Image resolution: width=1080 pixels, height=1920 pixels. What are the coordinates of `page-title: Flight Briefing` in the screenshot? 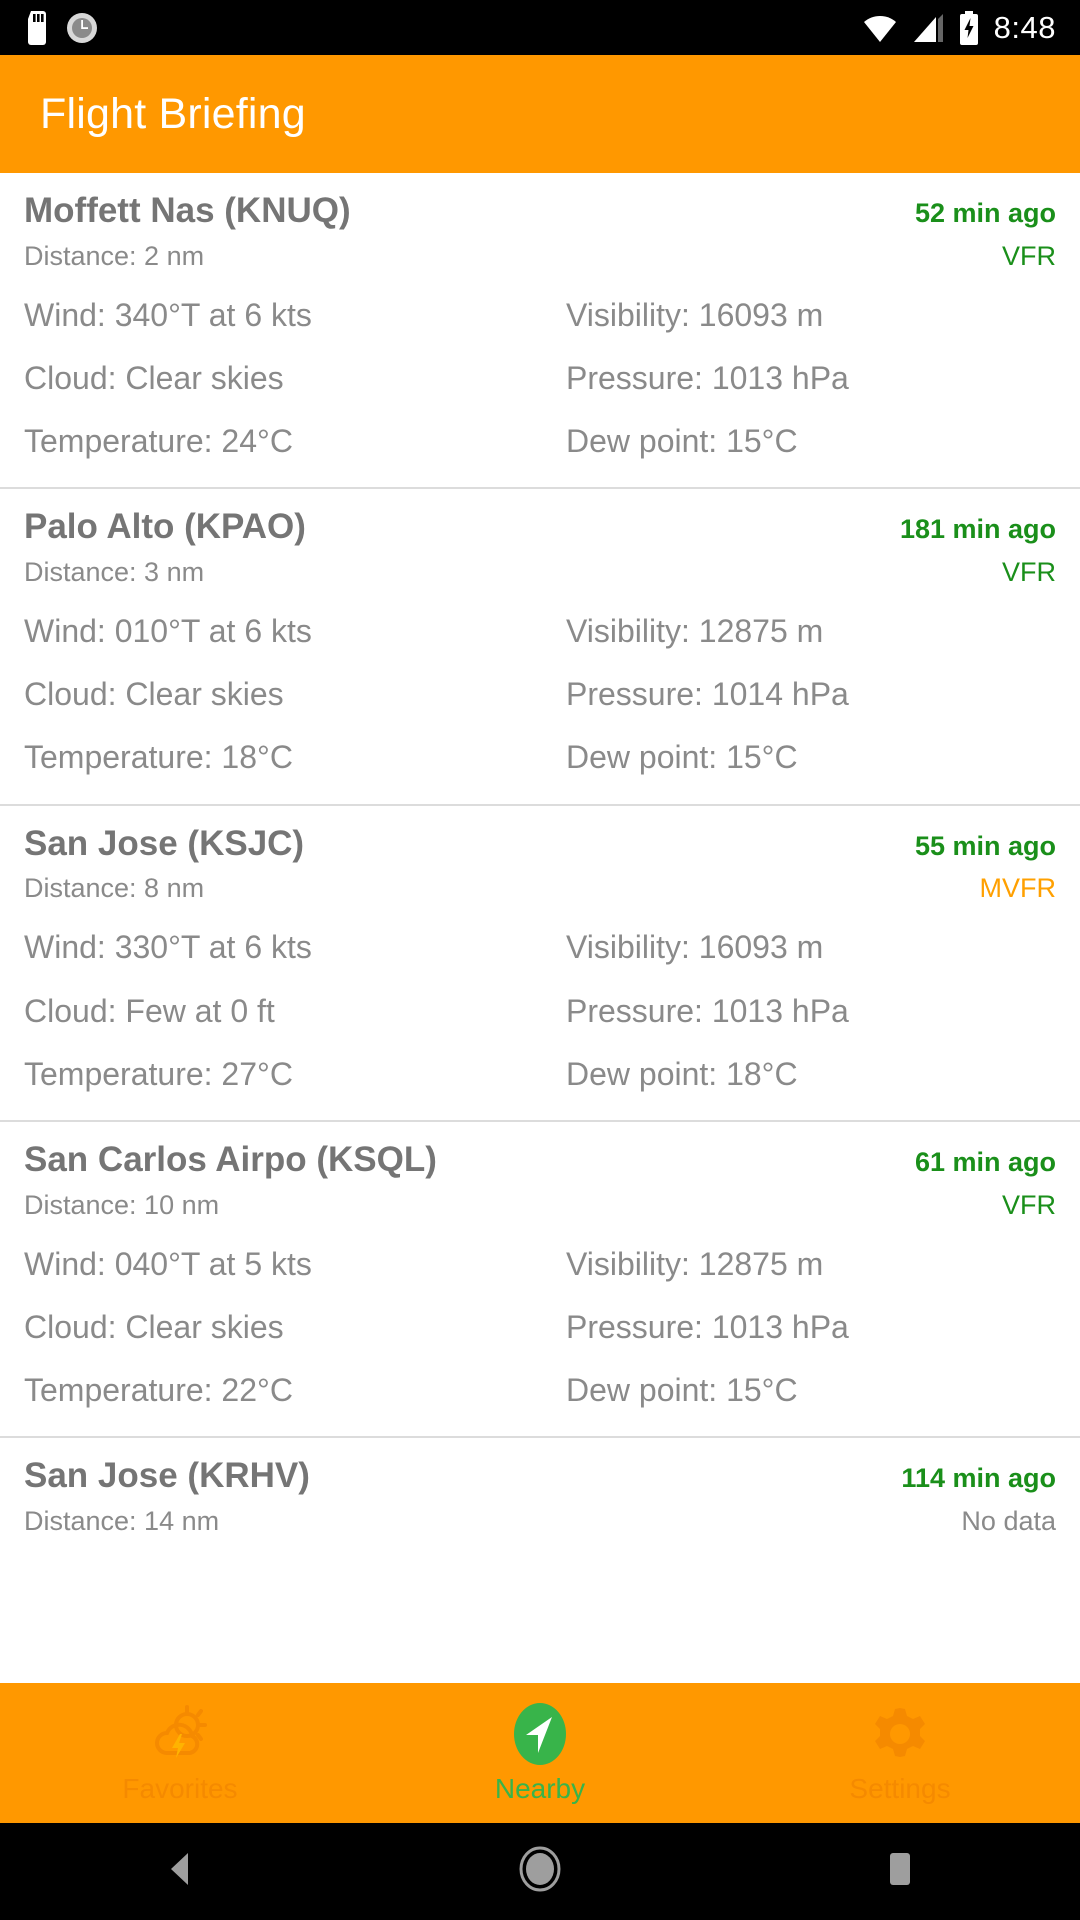 It's located at (173, 113).